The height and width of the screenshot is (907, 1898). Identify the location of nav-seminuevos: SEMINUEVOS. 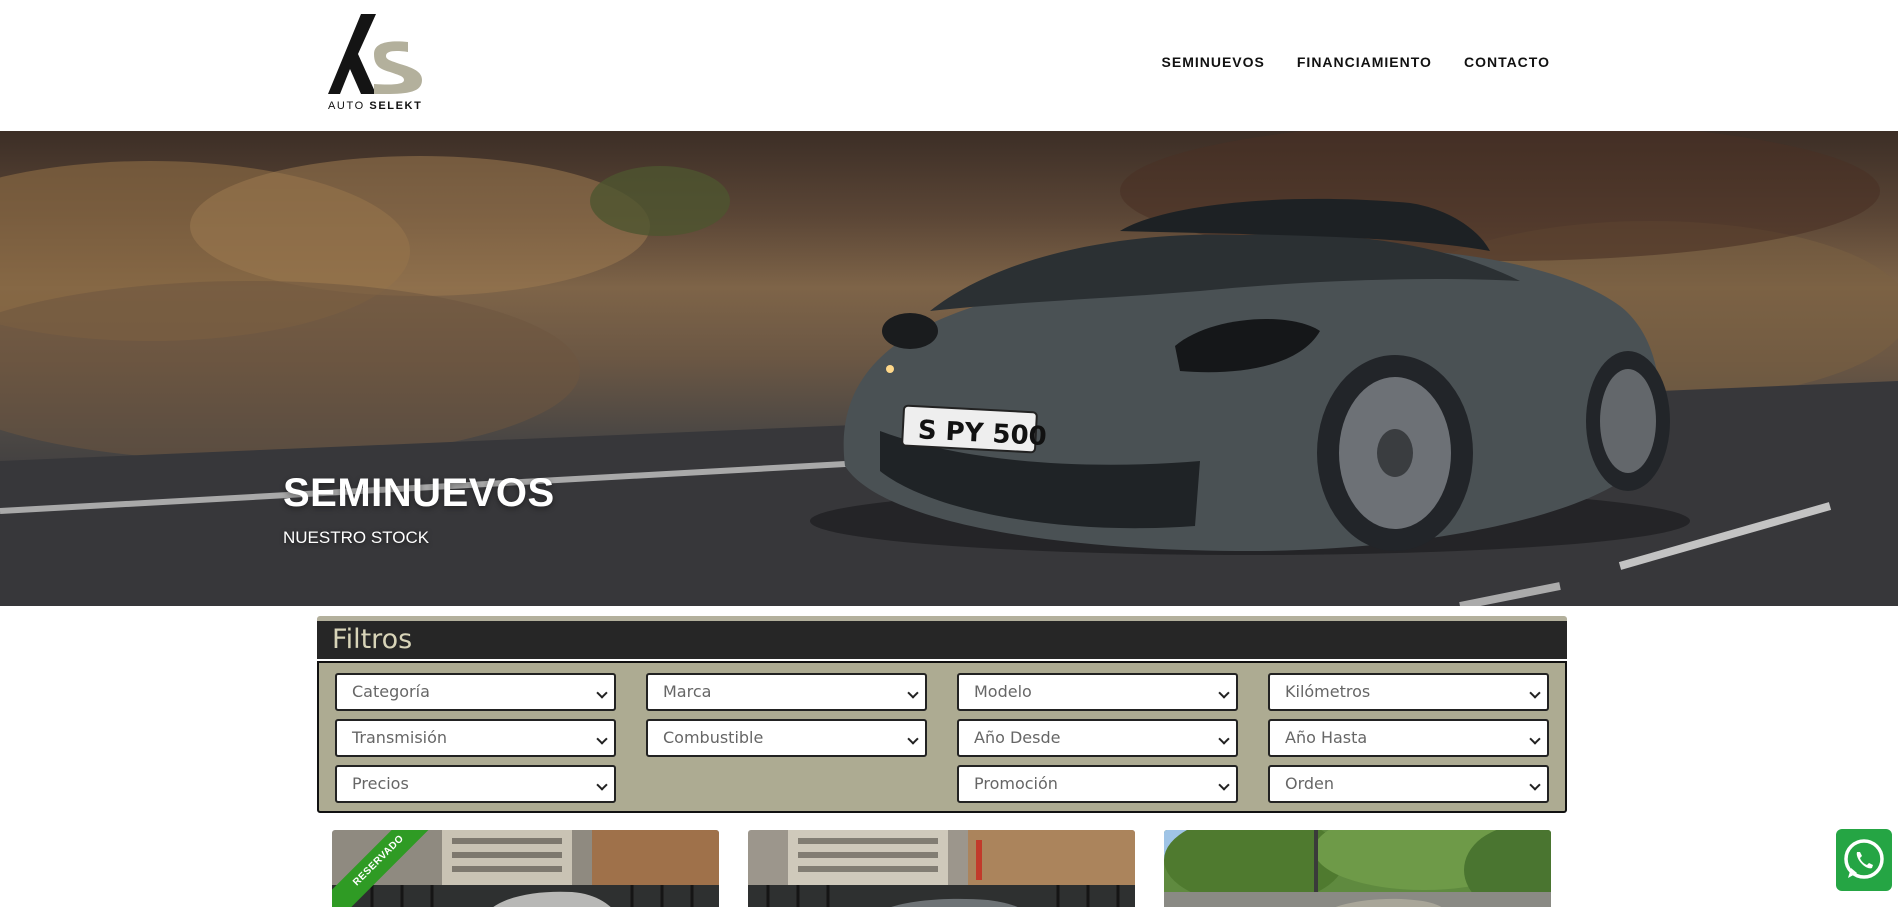
(1213, 62).